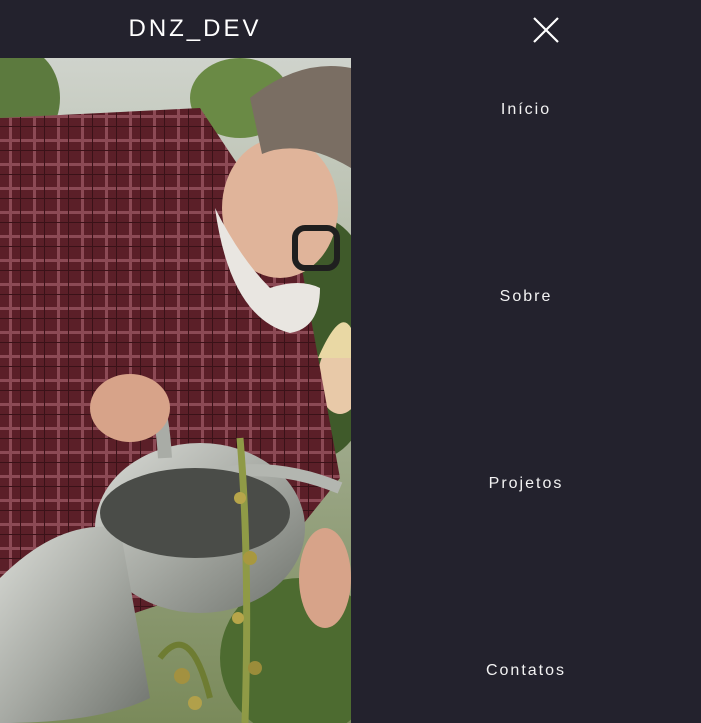 The image size is (701, 723). Describe the element at coordinates (526, 671) in the screenshot. I see `nav-item-contatos: Contatos` at that location.